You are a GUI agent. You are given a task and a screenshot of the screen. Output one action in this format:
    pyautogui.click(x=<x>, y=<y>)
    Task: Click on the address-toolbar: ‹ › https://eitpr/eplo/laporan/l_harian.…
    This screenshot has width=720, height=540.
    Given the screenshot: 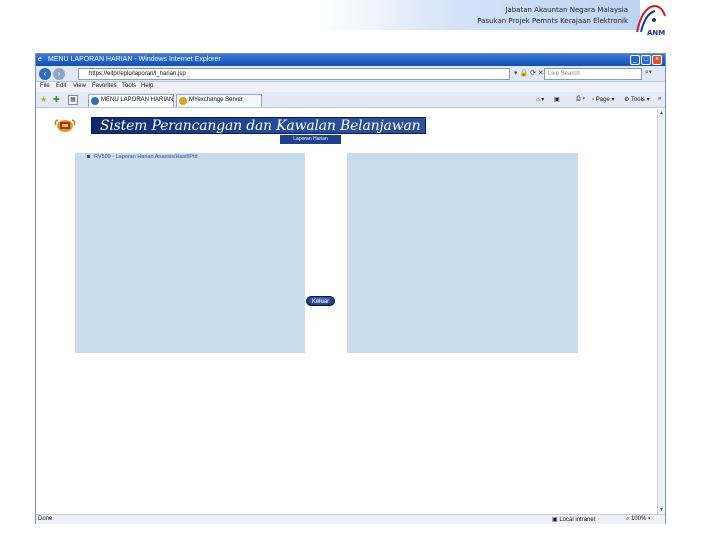 What is the action you would take?
    pyautogui.click(x=350, y=74)
    